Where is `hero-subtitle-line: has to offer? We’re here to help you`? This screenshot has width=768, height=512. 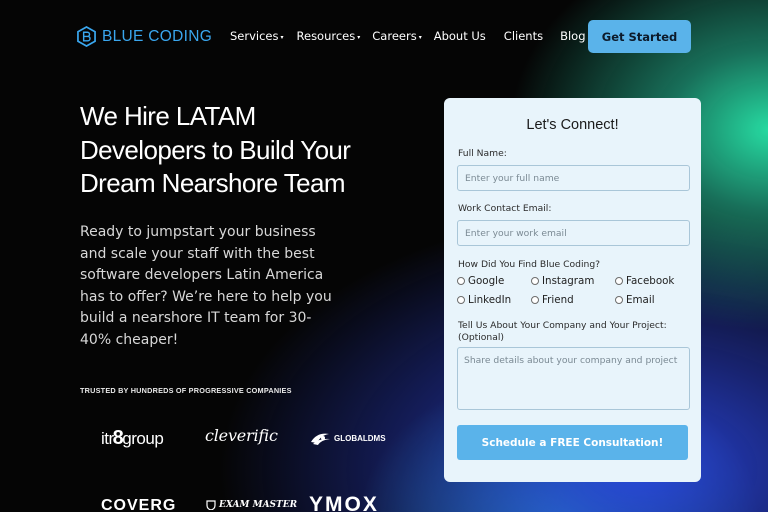 hero-subtitle-line: has to offer? We’re here to help you is located at coordinates (206, 296).